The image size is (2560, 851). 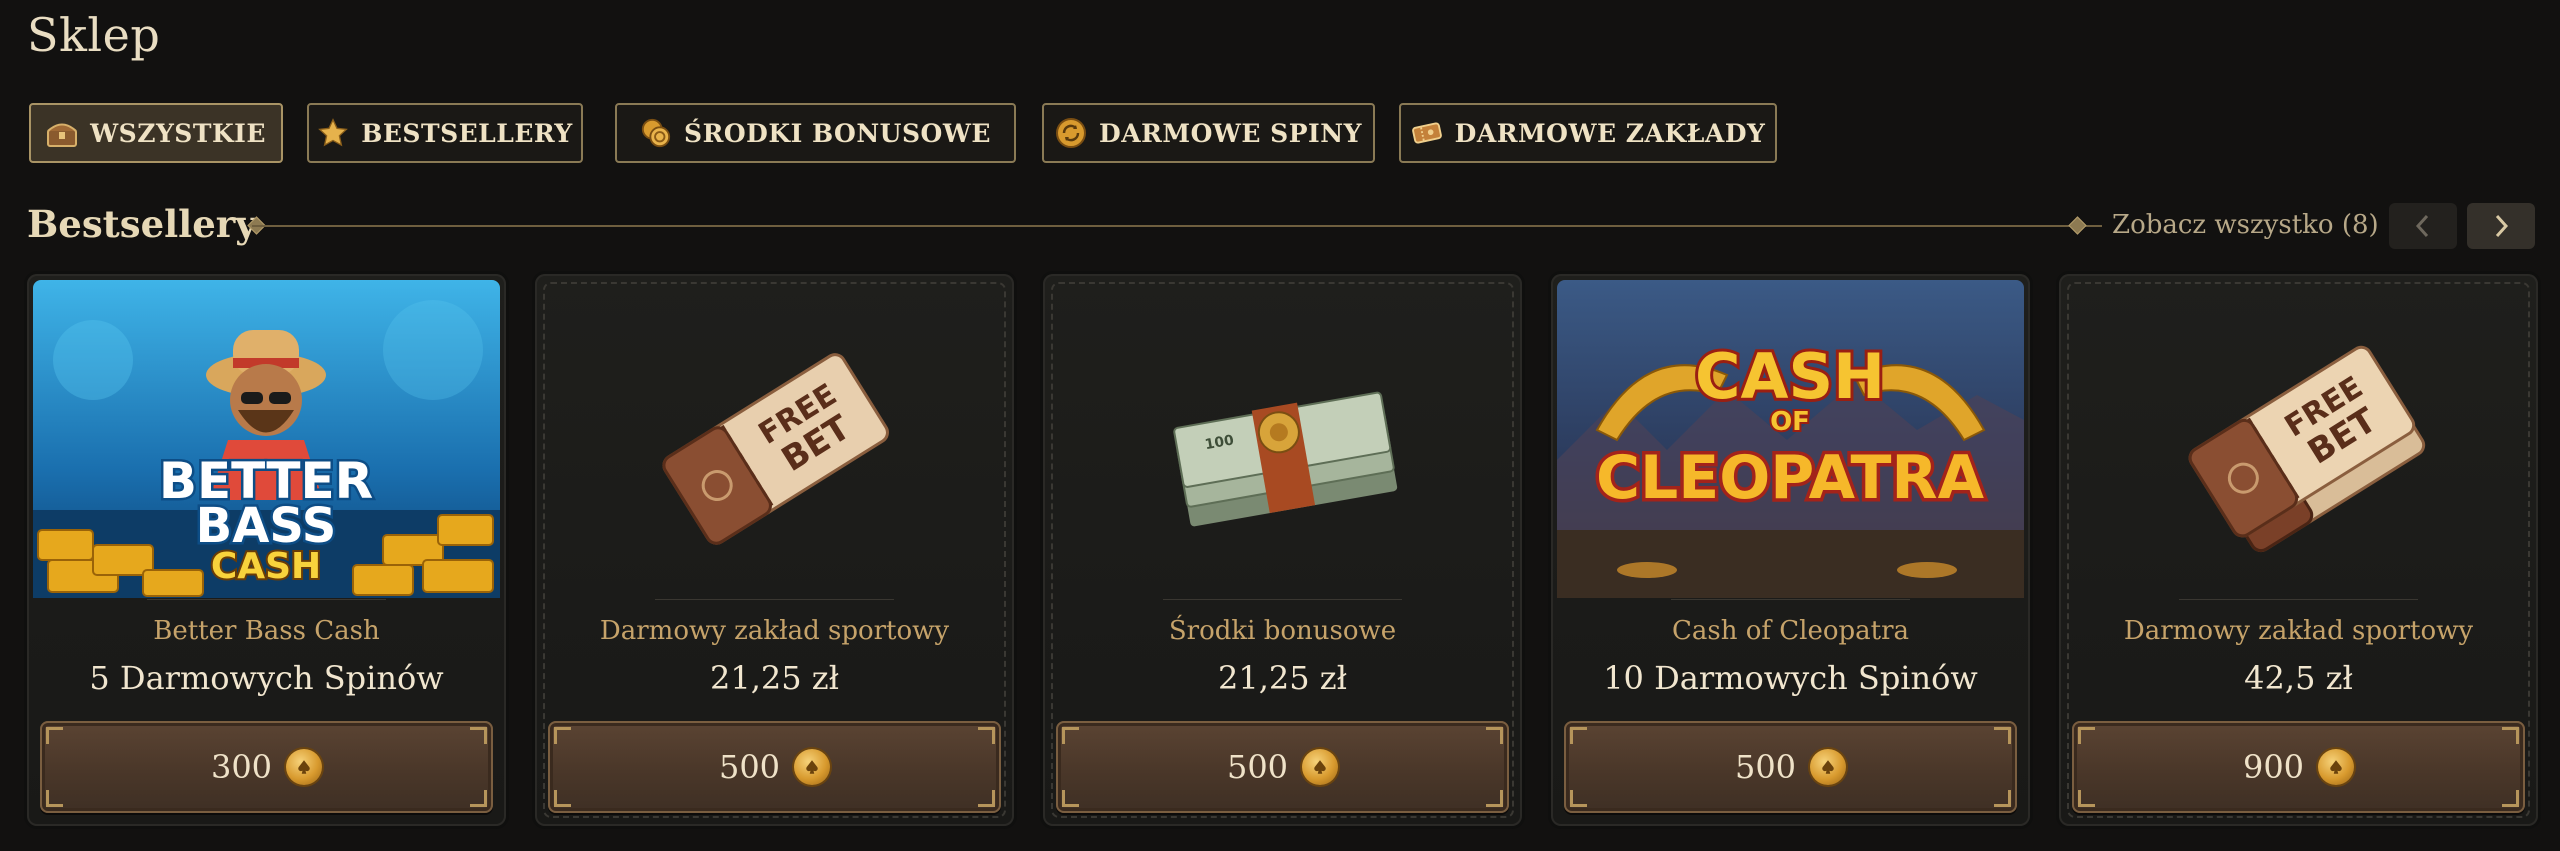 What do you see at coordinates (94, 35) in the screenshot?
I see `page-title: Sklep` at bounding box center [94, 35].